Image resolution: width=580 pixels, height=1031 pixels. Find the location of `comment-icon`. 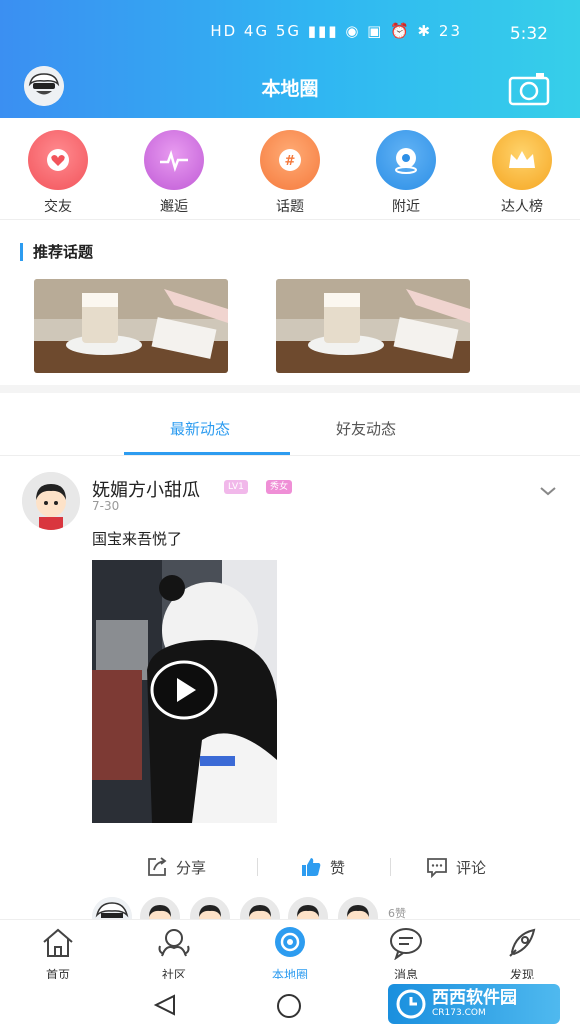

comment-icon is located at coordinates (437, 868).